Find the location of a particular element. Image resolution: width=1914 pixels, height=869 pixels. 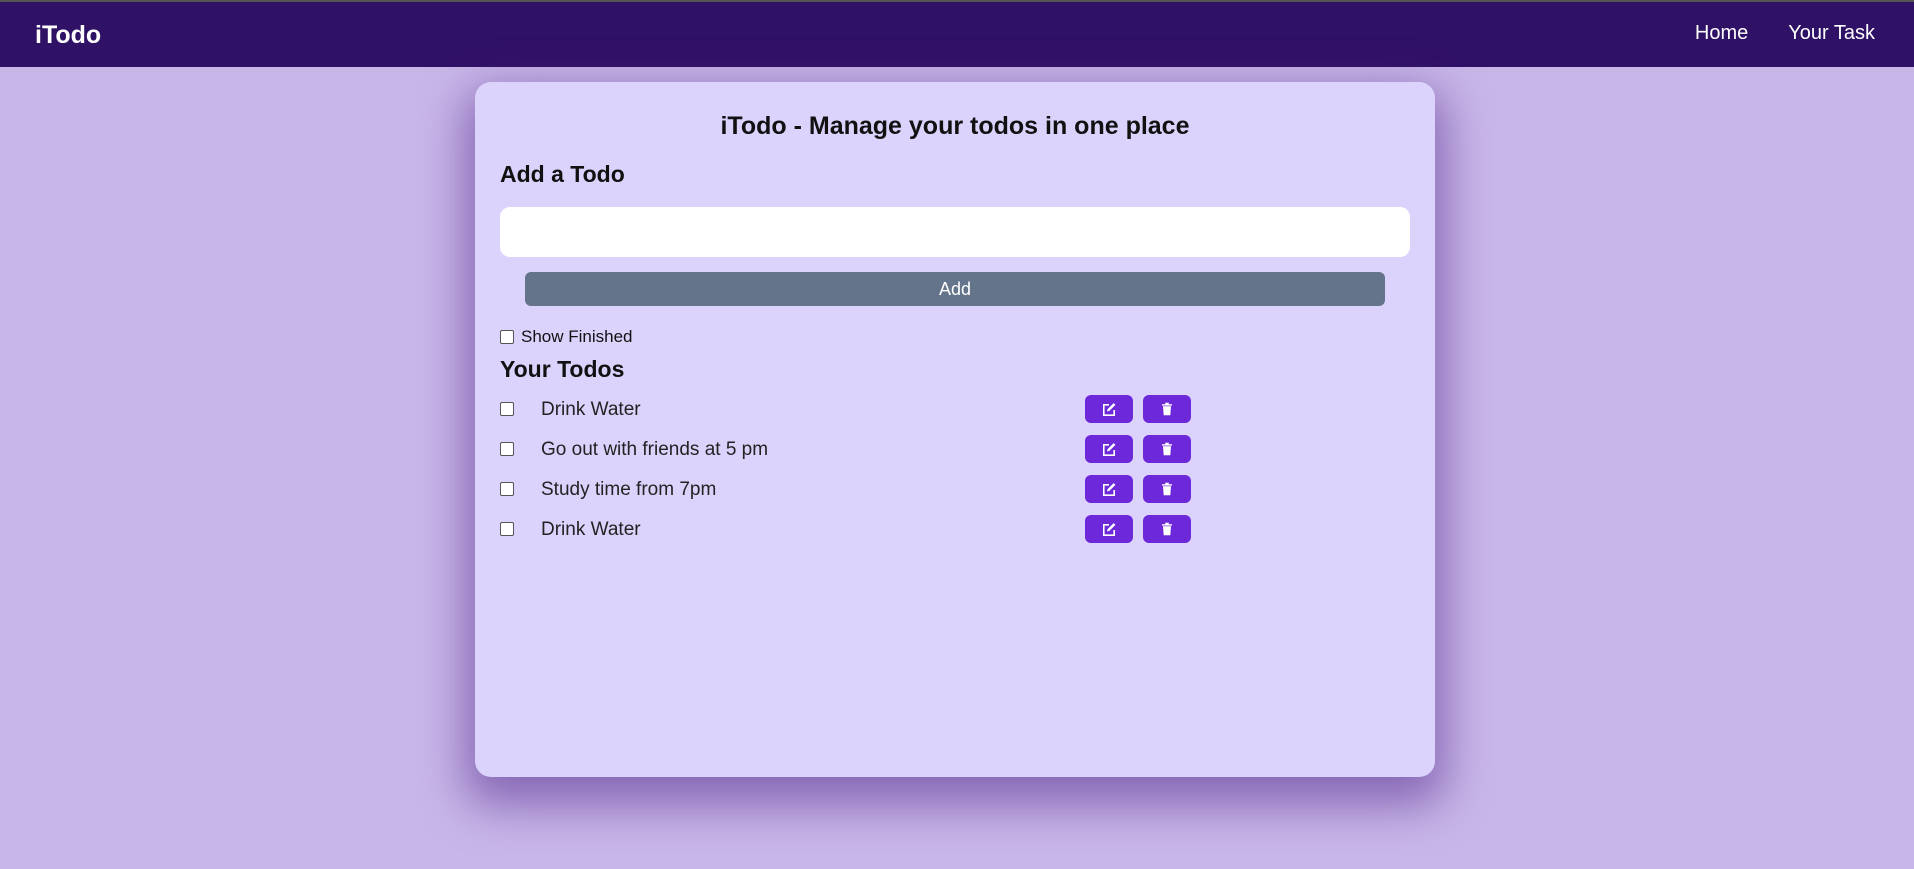

show-finished-label: Show Finished is located at coordinates (577, 336).